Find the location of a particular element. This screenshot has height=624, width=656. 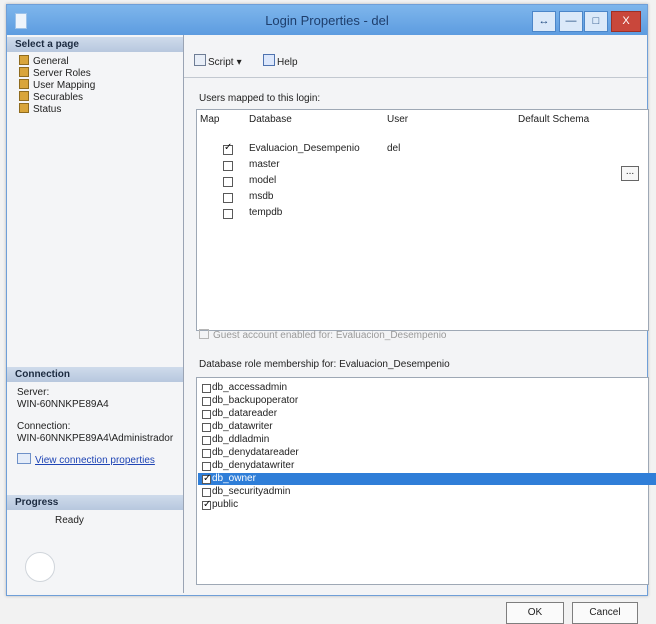

table-row: msdb is located at coordinates (426, 197).